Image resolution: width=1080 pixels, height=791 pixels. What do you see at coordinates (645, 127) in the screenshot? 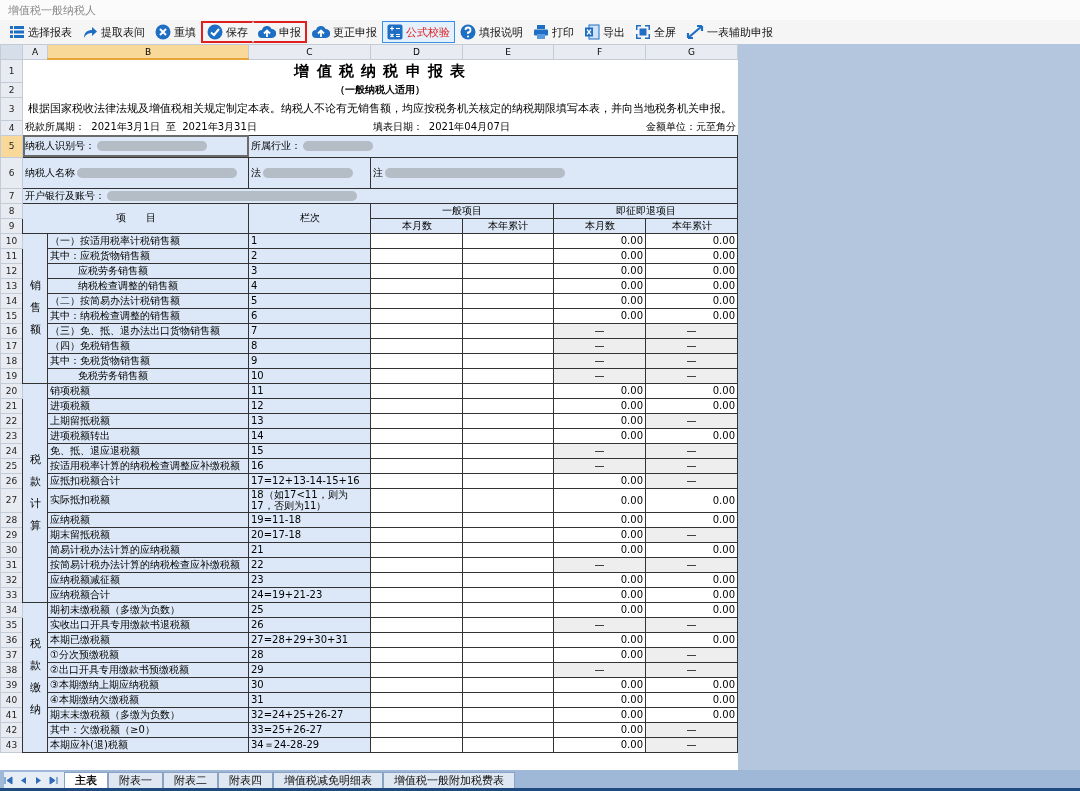
I see `amount-unit: 金额单位：元至角分` at bounding box center [645, 127].